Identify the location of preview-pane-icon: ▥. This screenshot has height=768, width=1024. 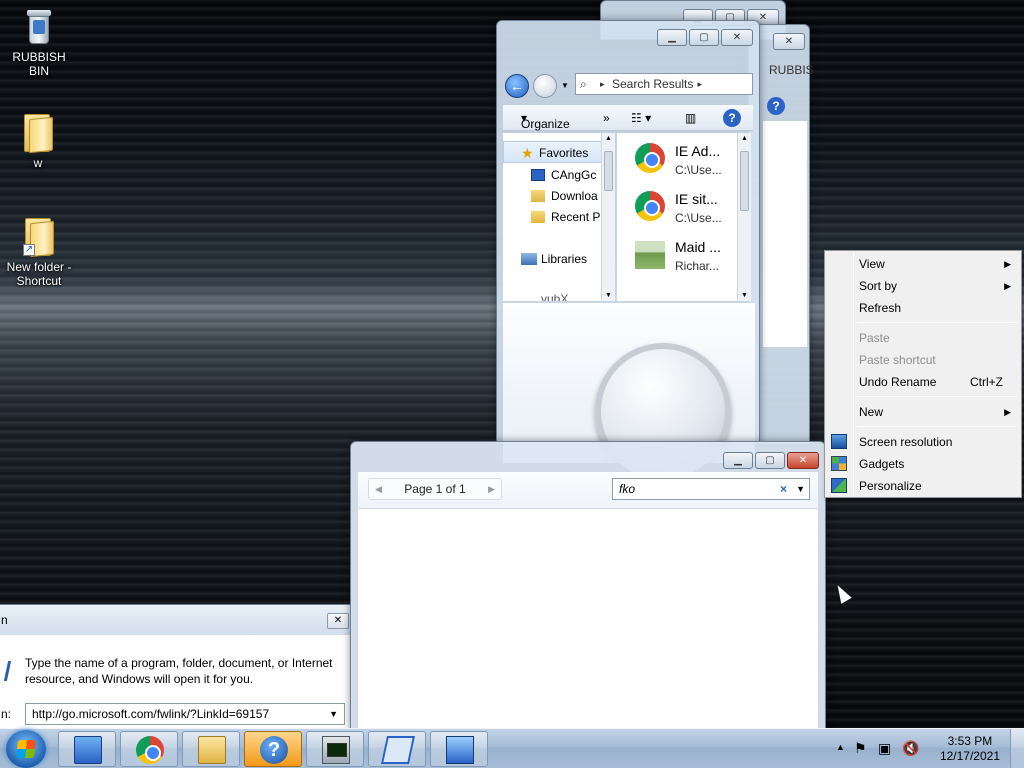
(690, 118).